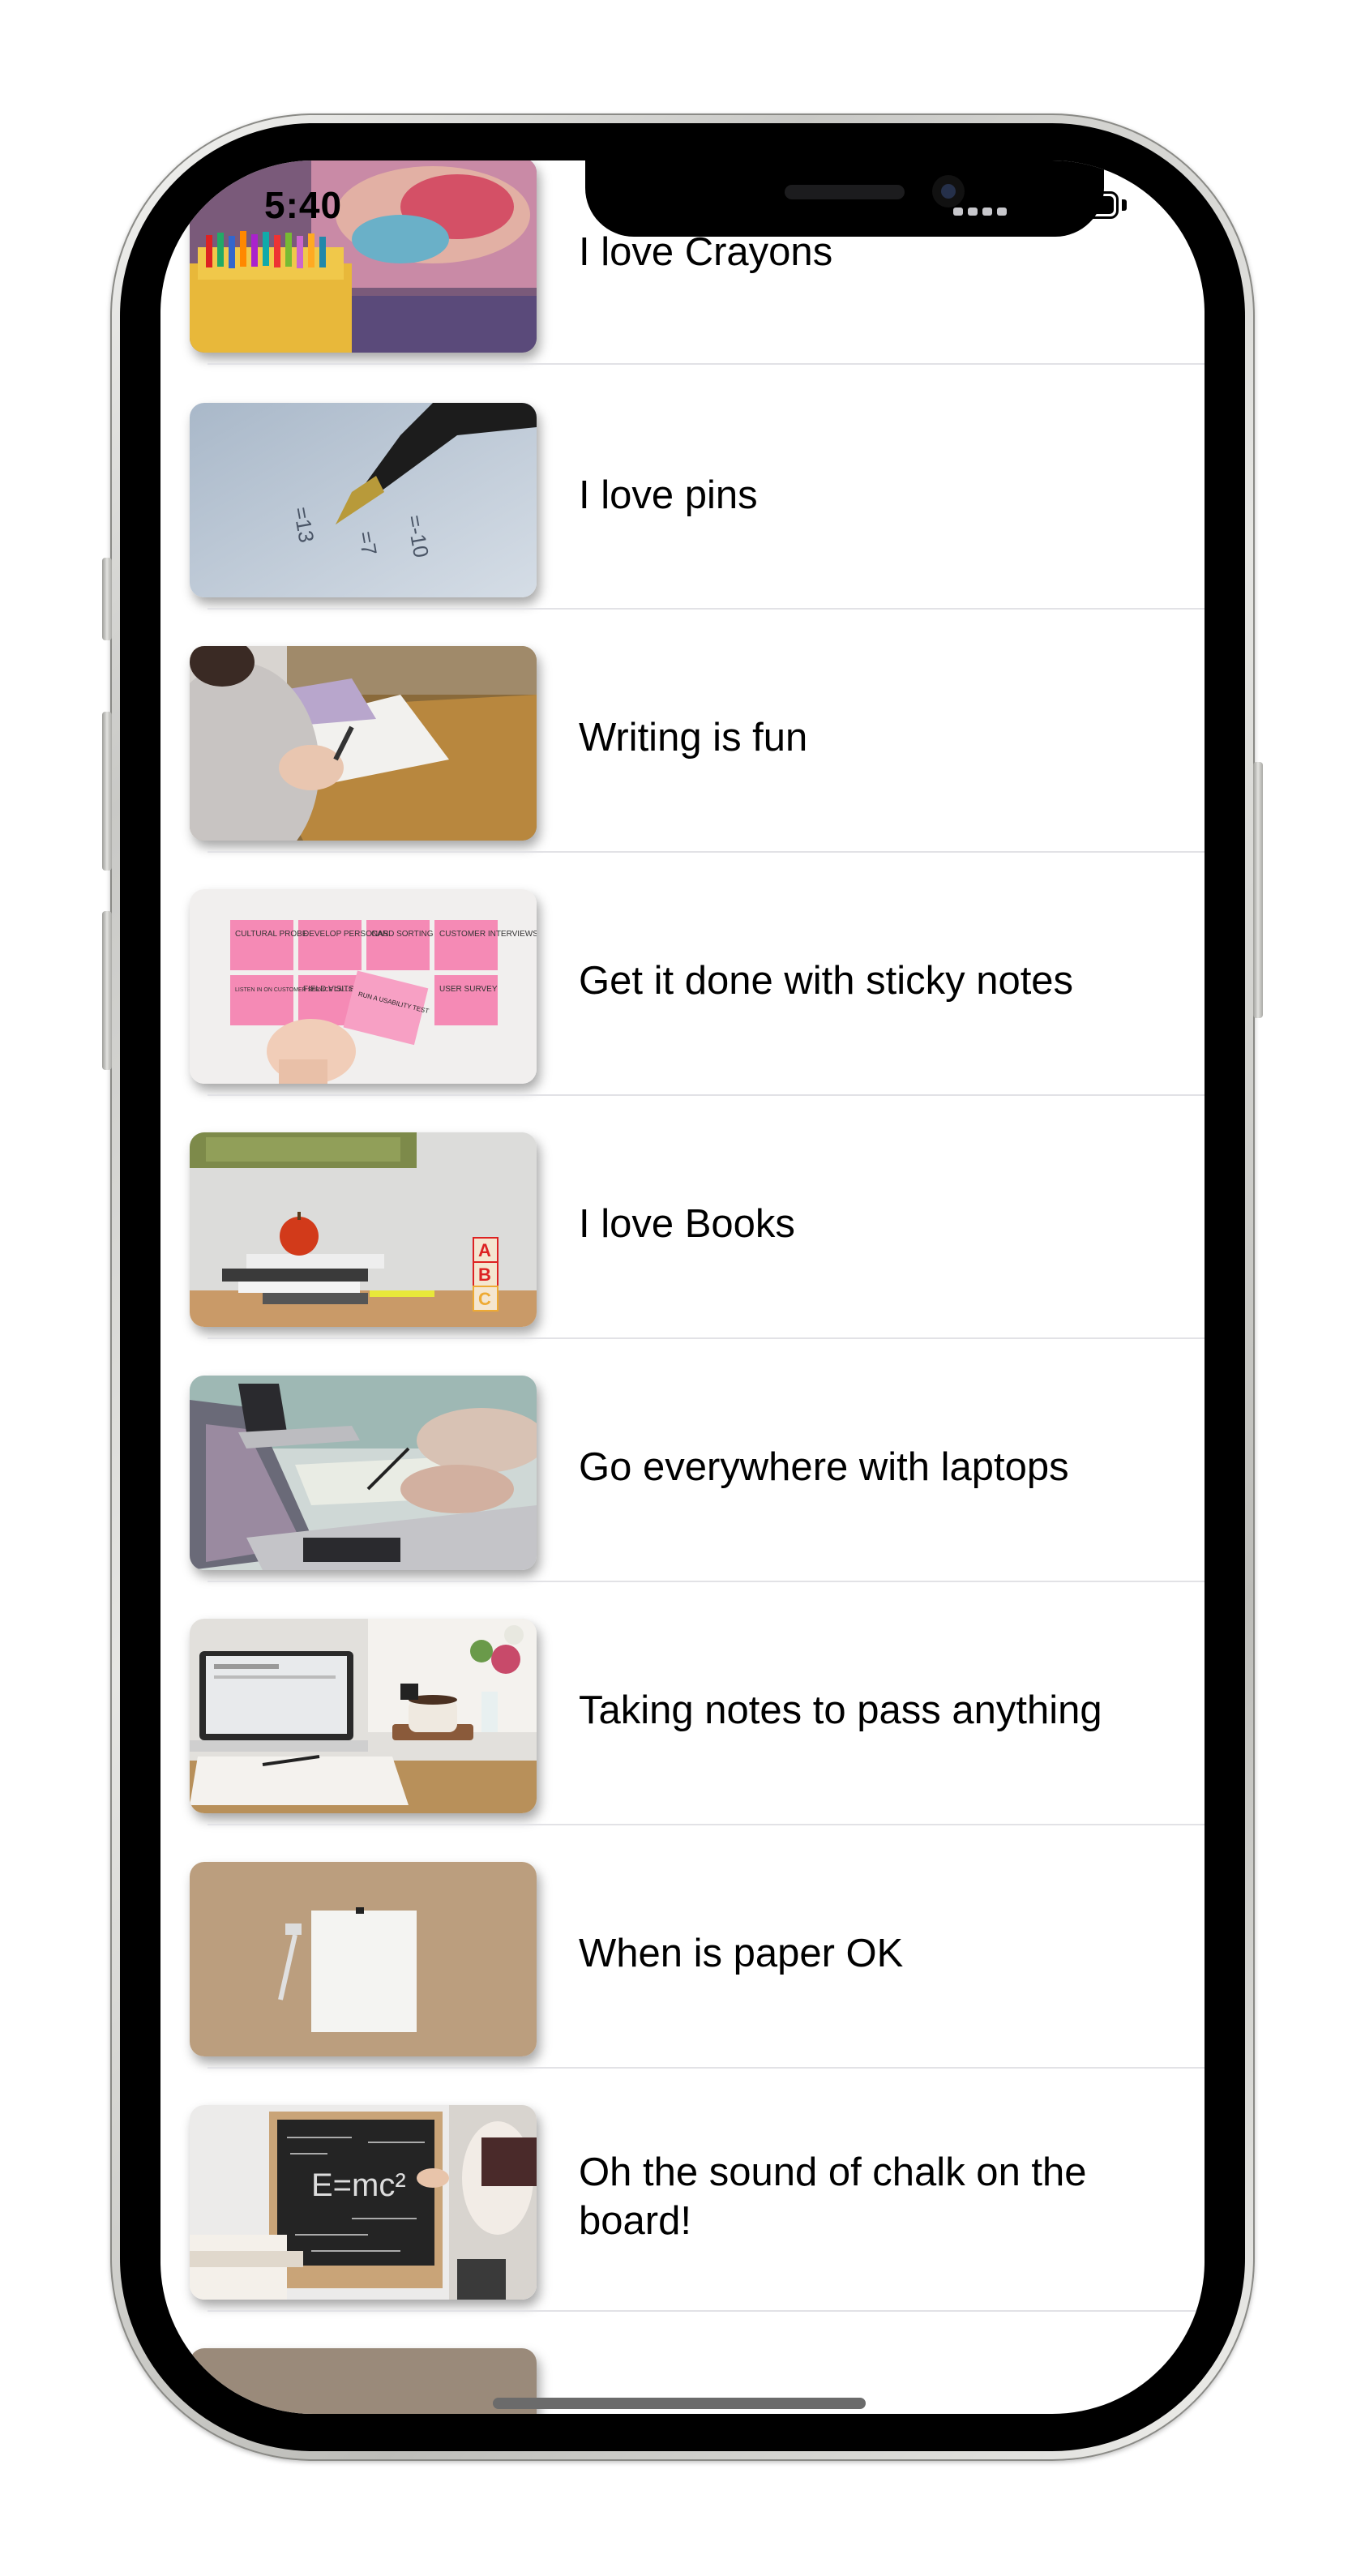 The height and width of the screenshot is (2576, 1365). What do you see at coordinates (271, 934) in the screenshot?
I see `svg-text: CULTURAL PROBE` at bounding box center [271, 934].